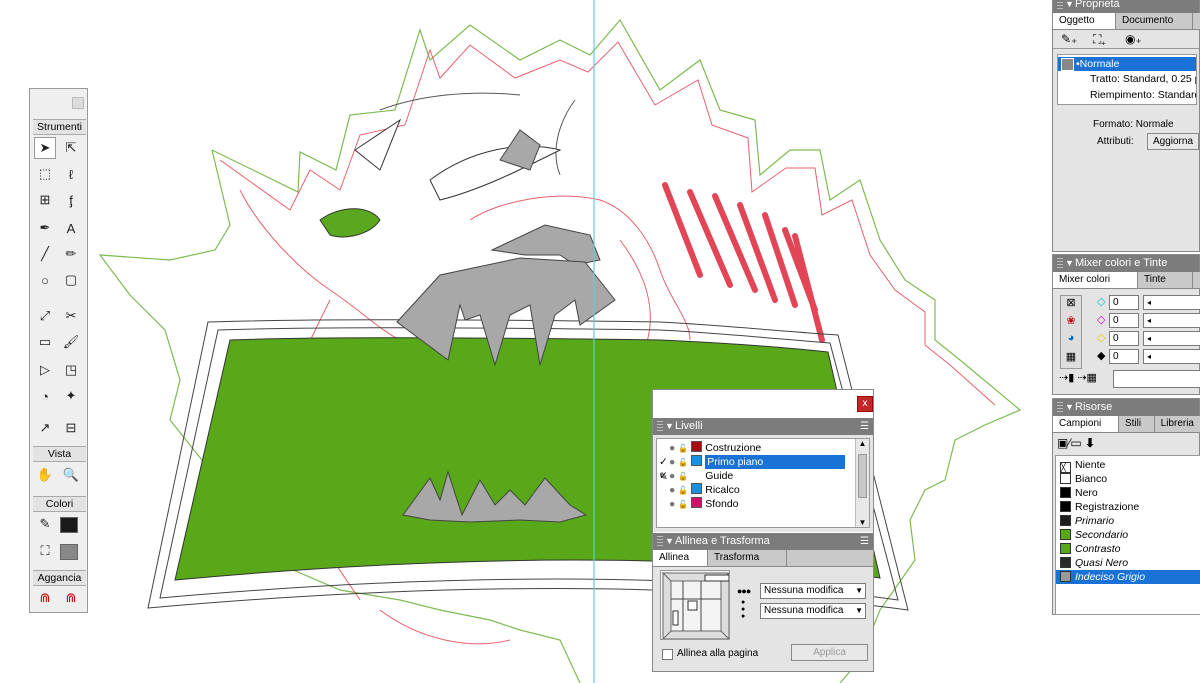  I want to click on layer-row: ● 🔓 Ricalco, so click(757, 490).